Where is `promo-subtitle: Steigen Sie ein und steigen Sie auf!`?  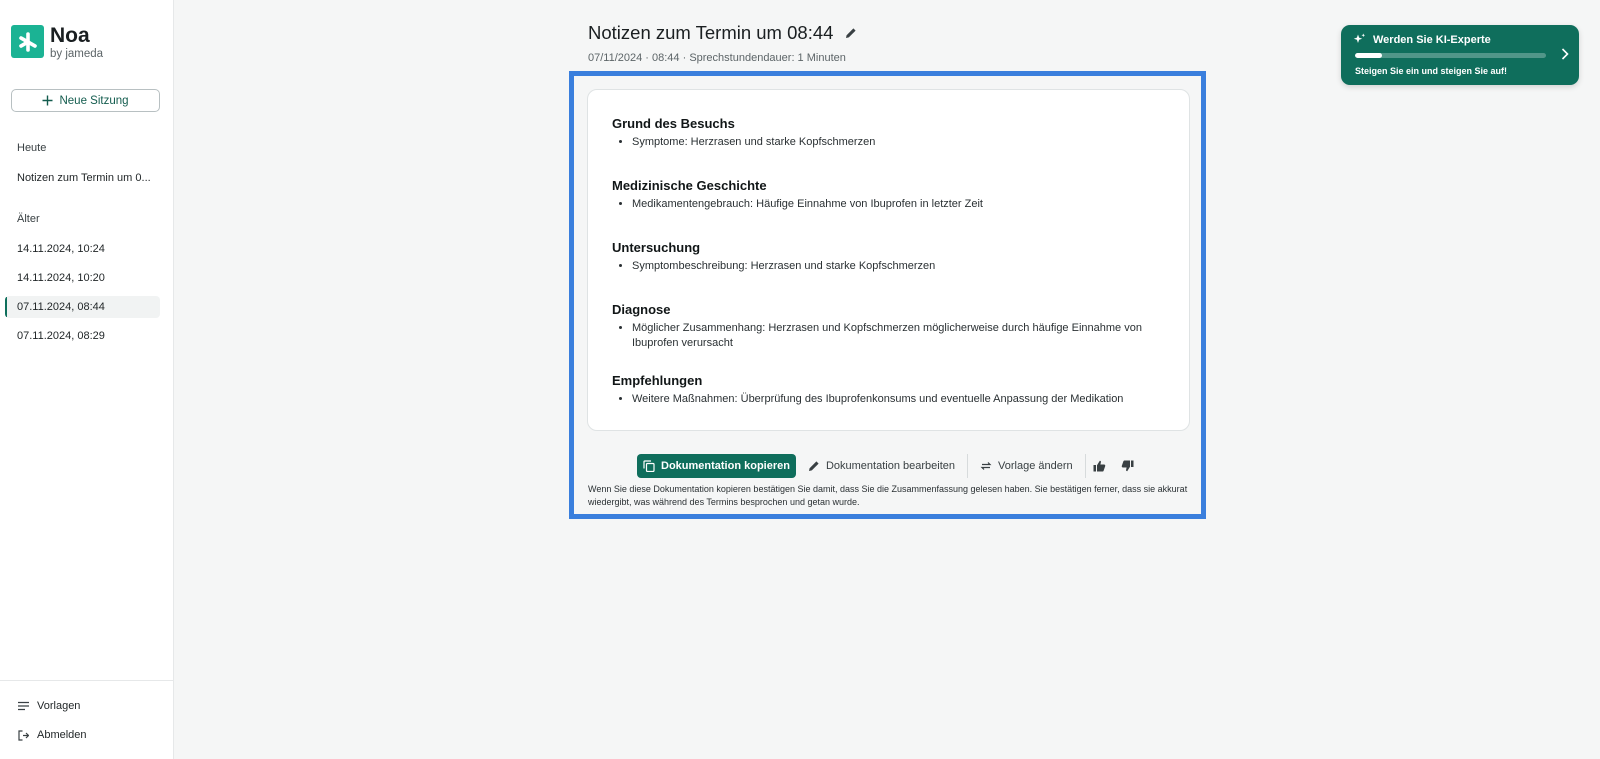
promo-subtitle: Steigen Sie ein und steigen Sie auf! is located at coordinates (1431, 71).